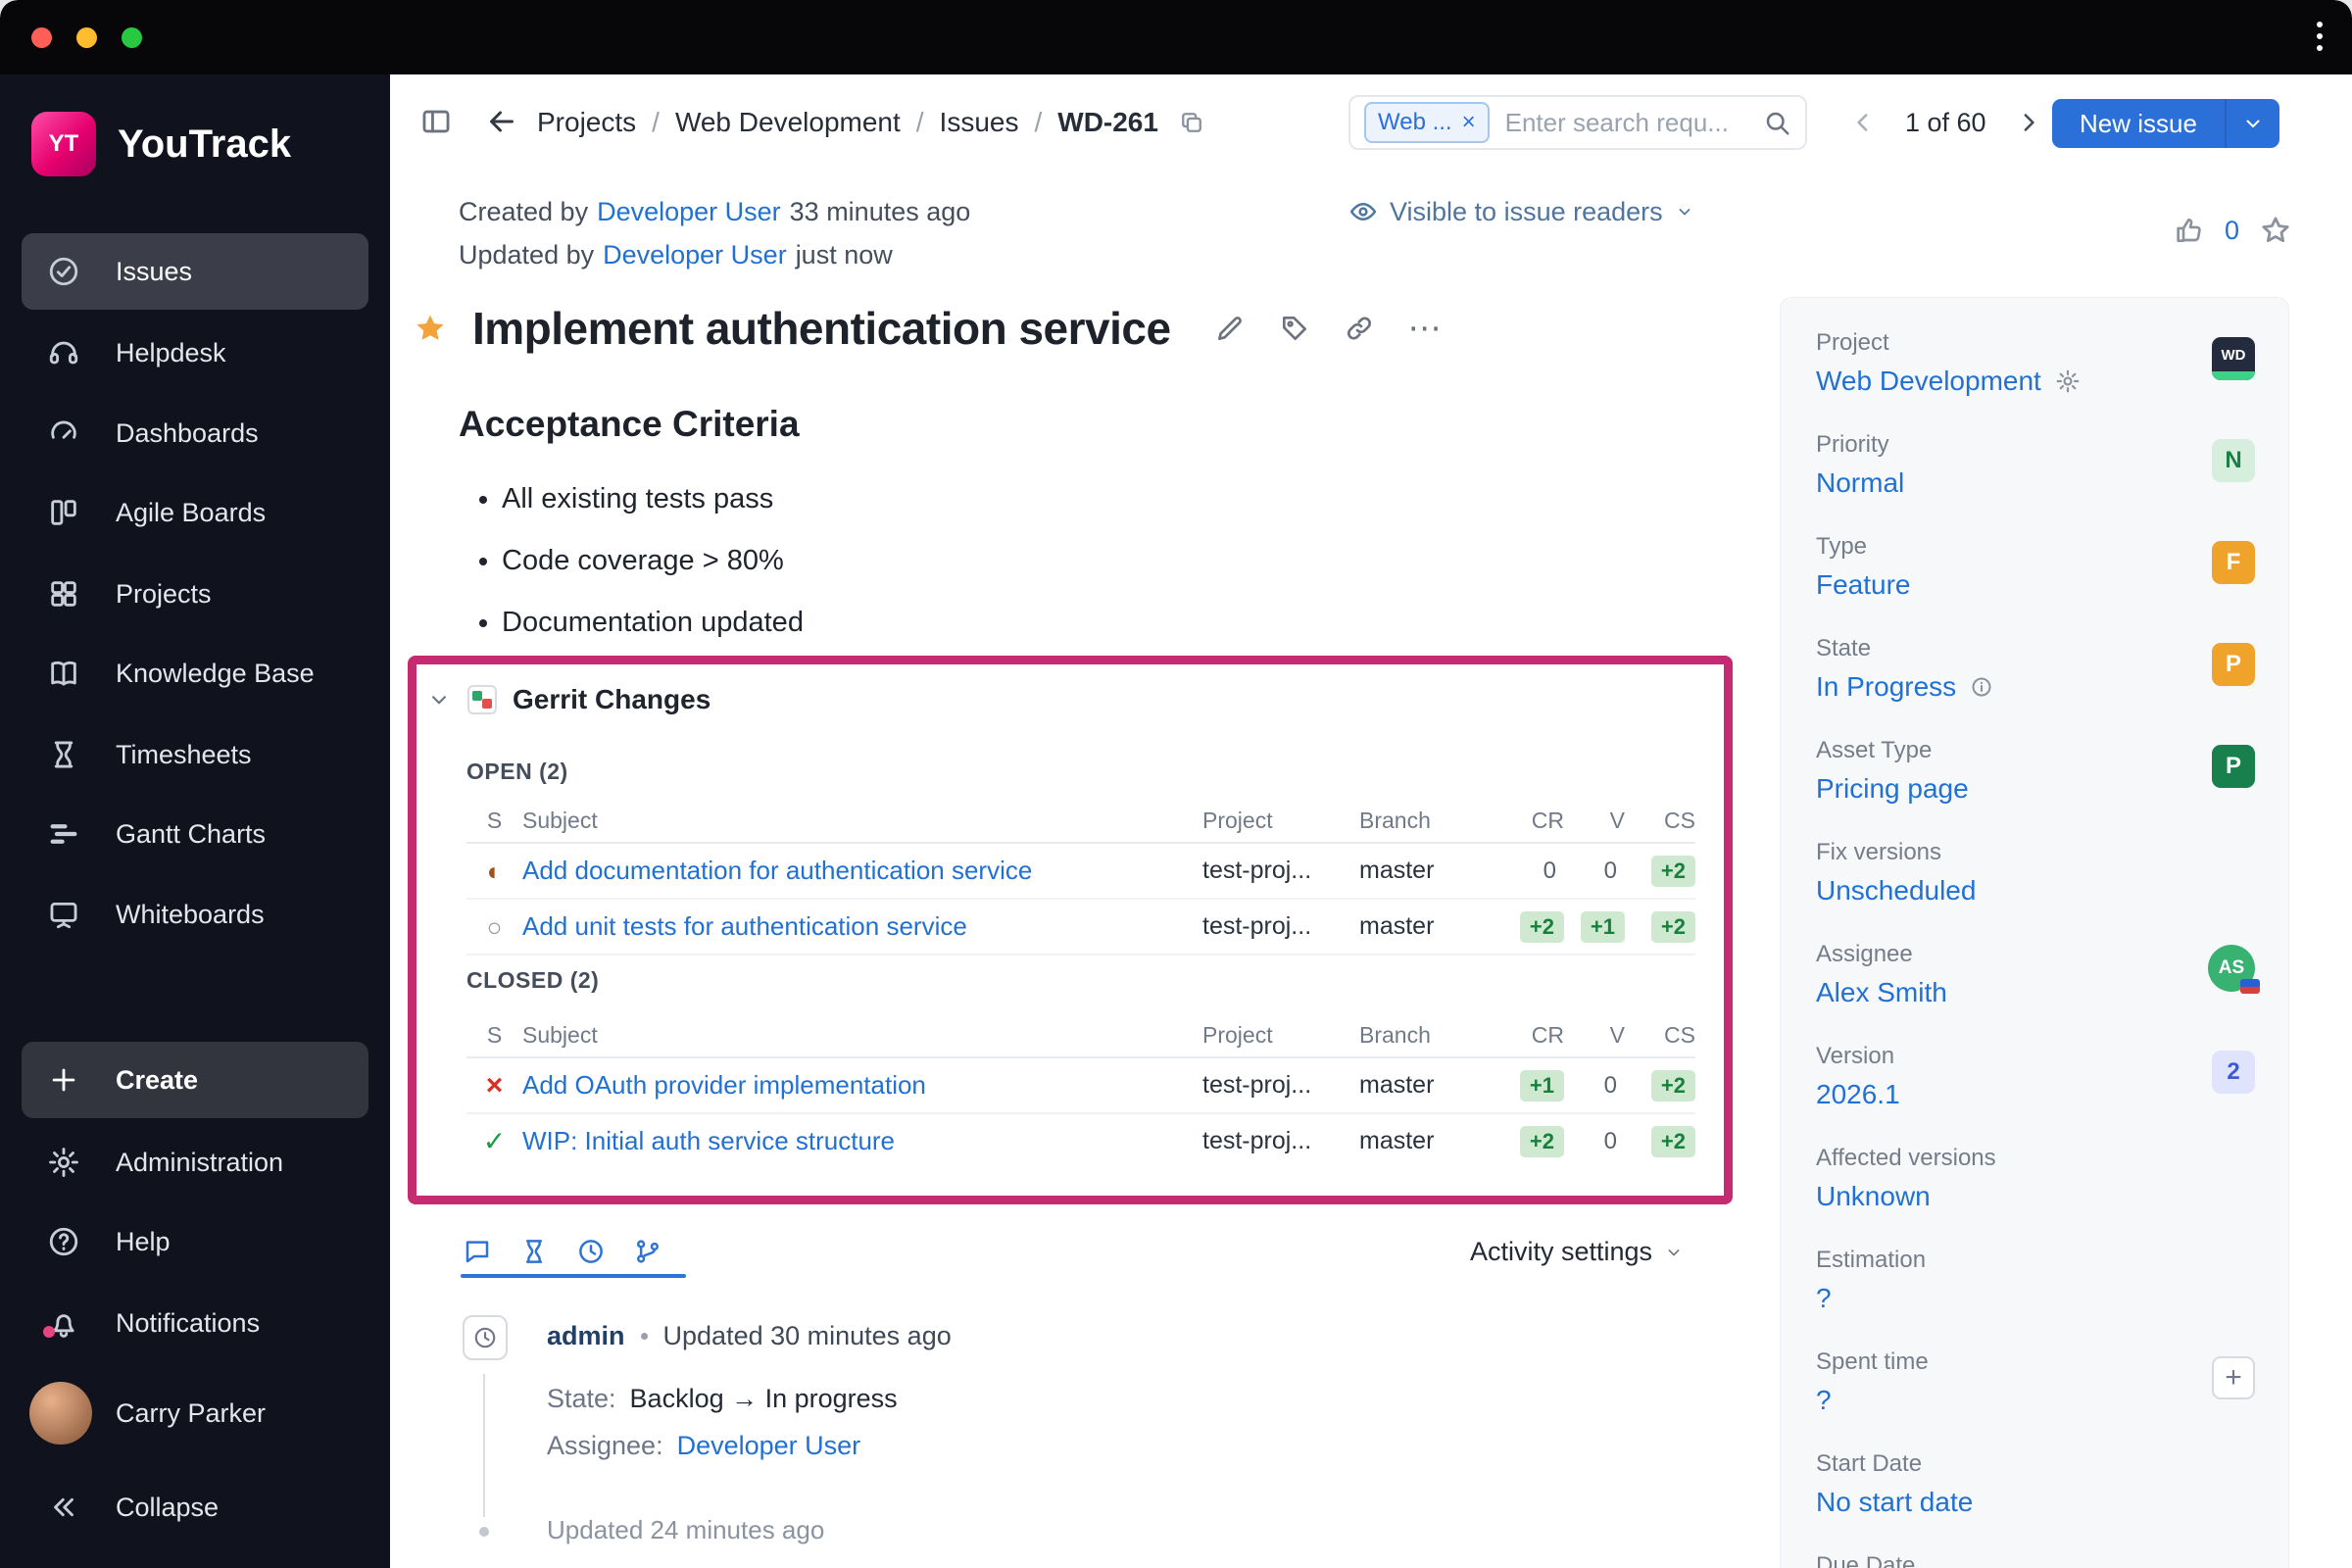  I want to click on activity-timestamp: Updated 24 minutes ago, so click(686, 1529).